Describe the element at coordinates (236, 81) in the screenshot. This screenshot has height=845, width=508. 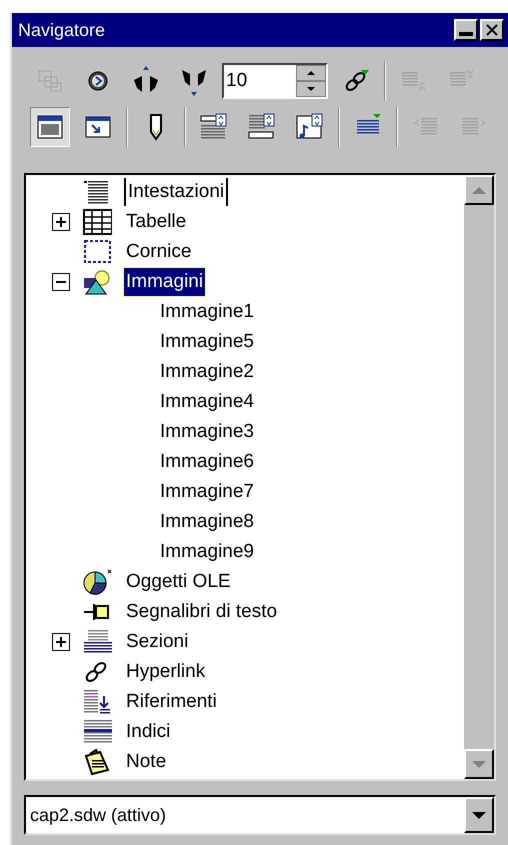
I see `spin-value: 10` at that location.